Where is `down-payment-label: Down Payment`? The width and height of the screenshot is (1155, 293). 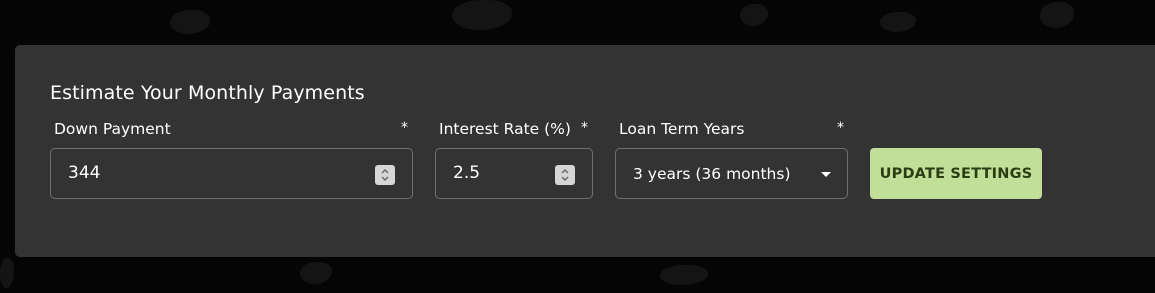
down-payment-label: Down Payment is located at coordinates (112, 129).